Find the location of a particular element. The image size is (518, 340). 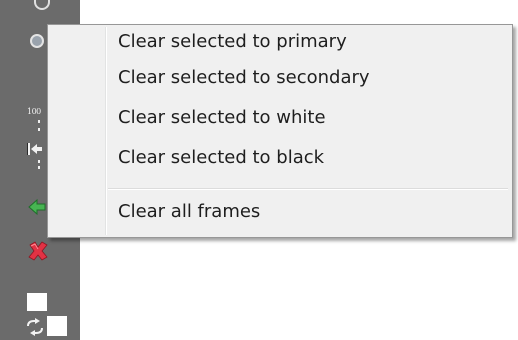

menu-item-label: Clear selected to black is located at coordinates (221, 157).